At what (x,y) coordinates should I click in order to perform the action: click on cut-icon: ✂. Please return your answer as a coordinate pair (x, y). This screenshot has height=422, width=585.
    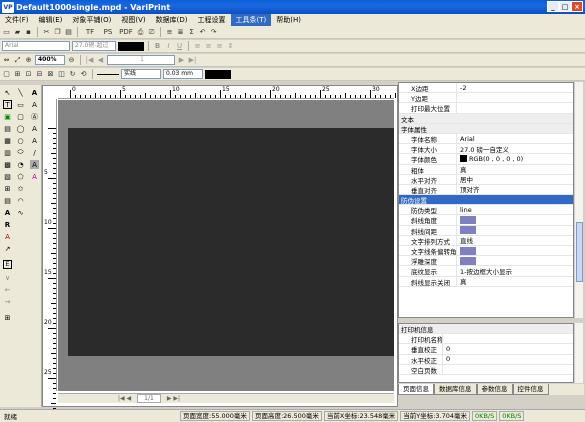
    Looking at the image, I should click on (46, 32).